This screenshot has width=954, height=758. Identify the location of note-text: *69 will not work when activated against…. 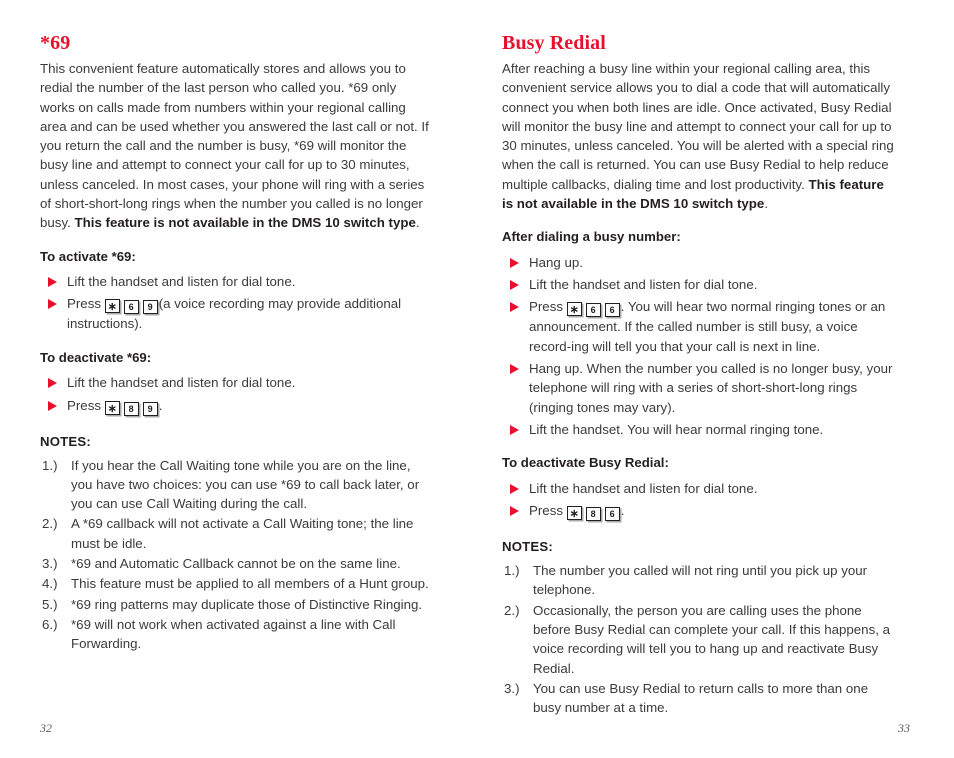
(233, 634).